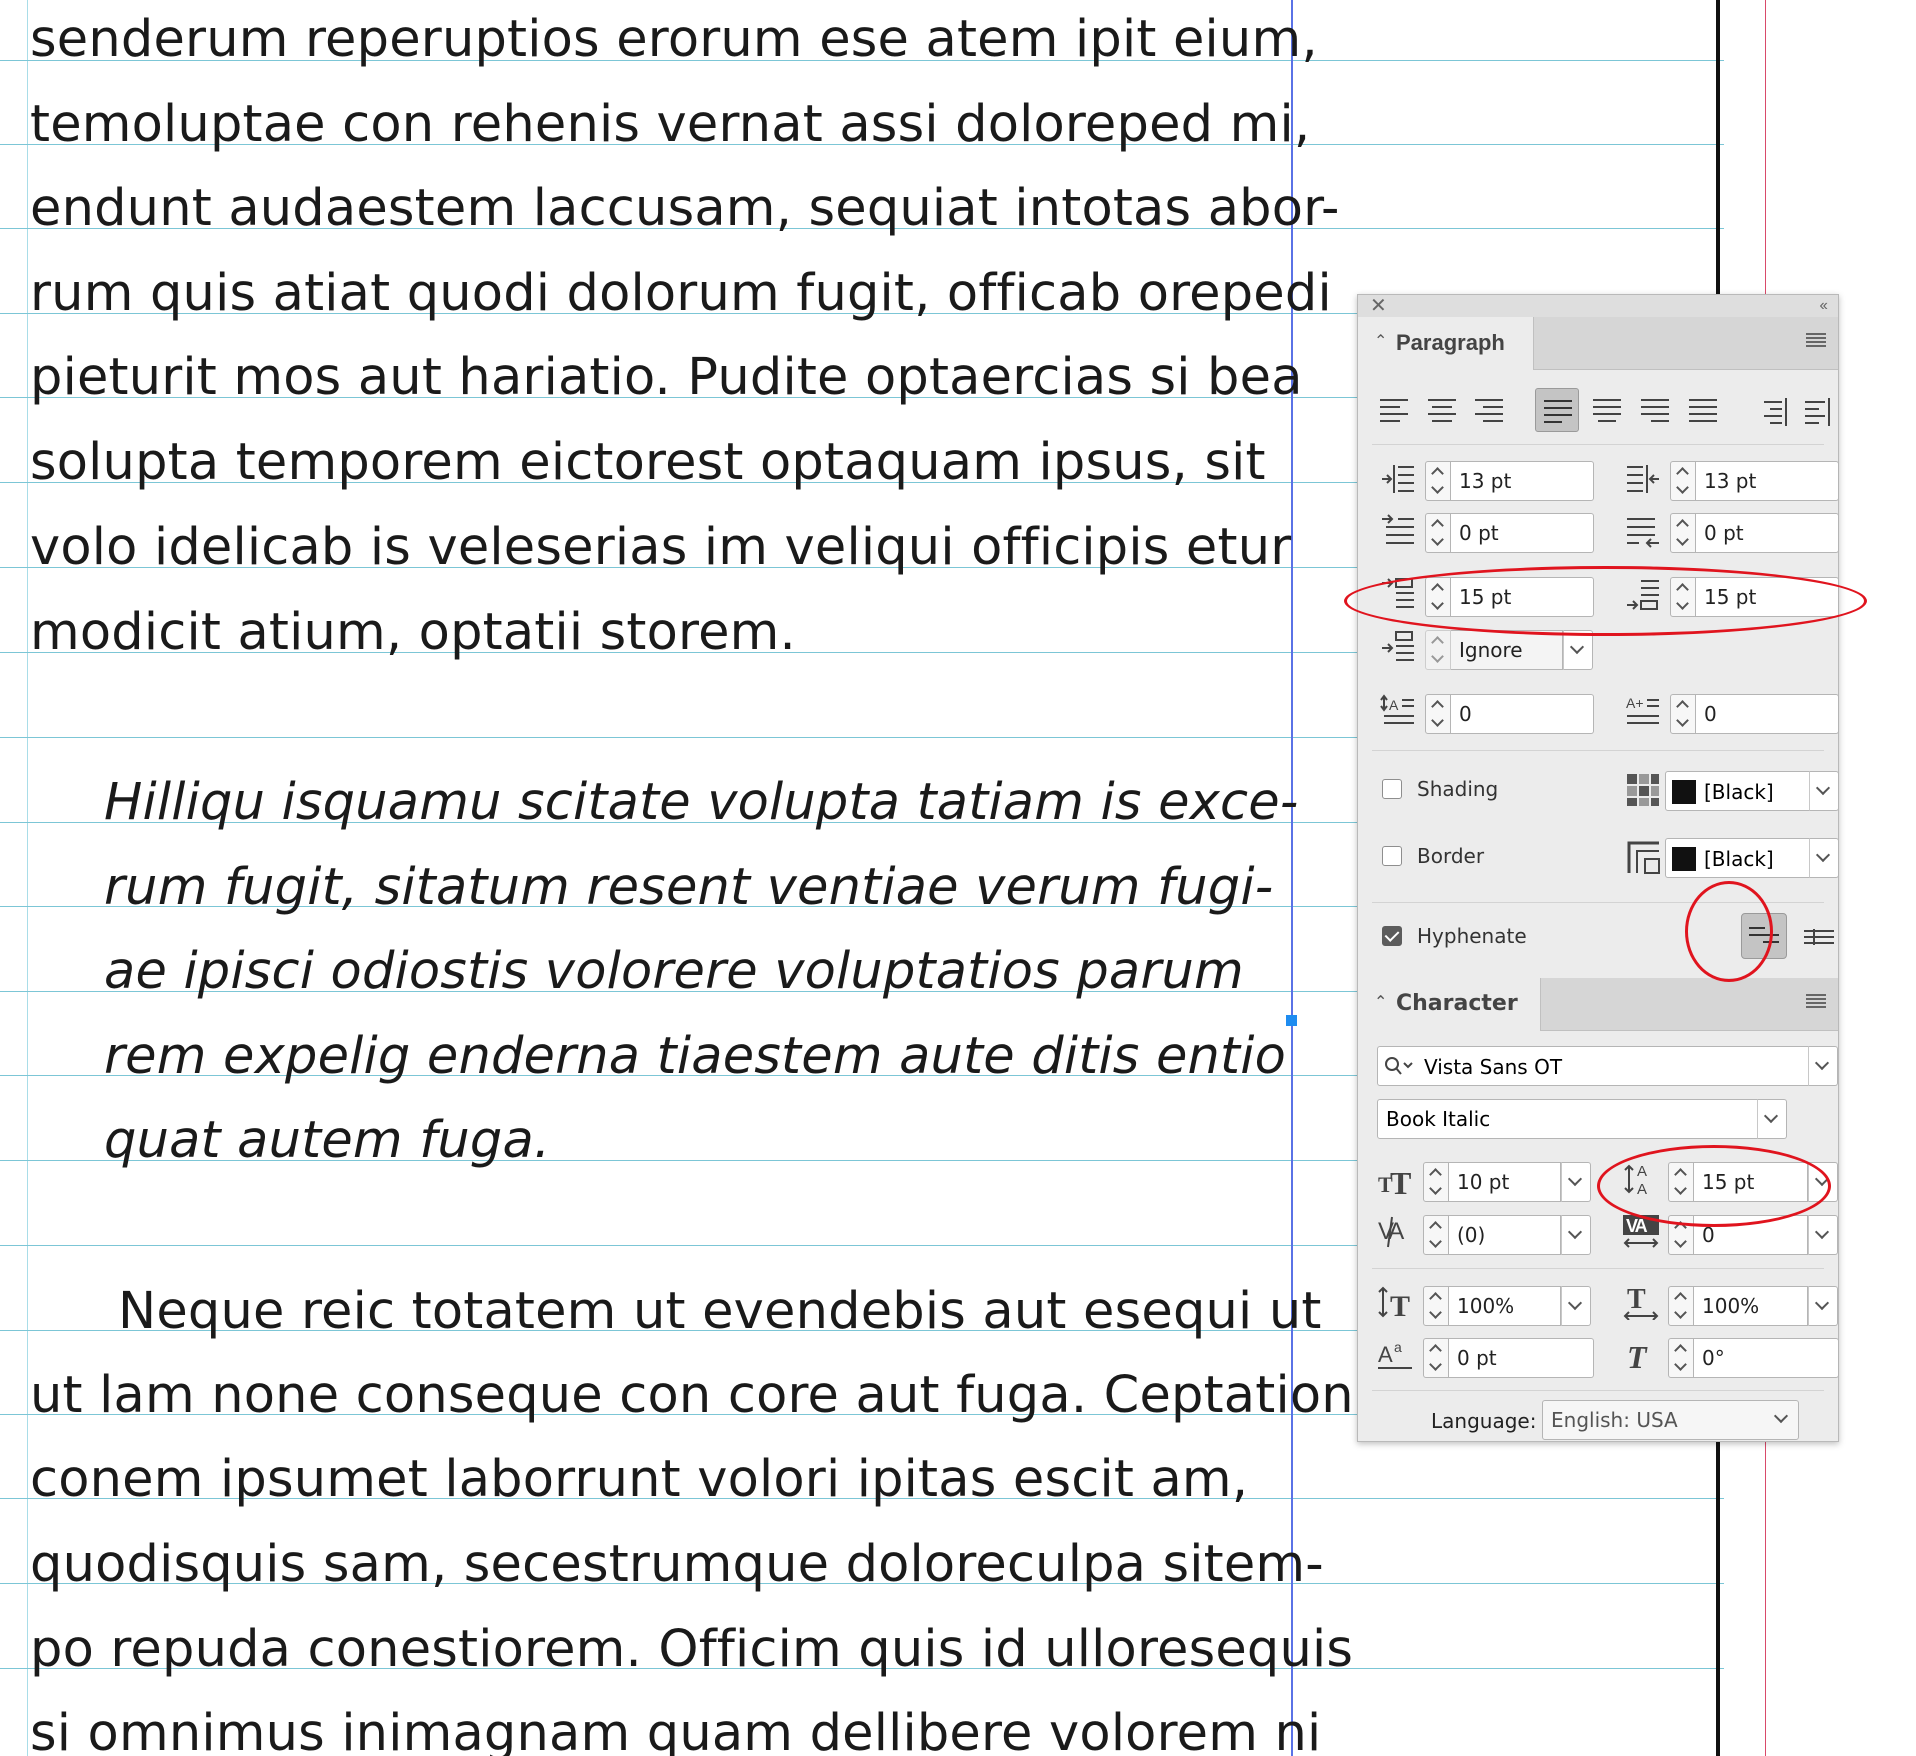  What do you see at coordinates (1670, 1420) in the screenshot?
I see `language-select: English: USA` at bounding box center [1670, 1420].